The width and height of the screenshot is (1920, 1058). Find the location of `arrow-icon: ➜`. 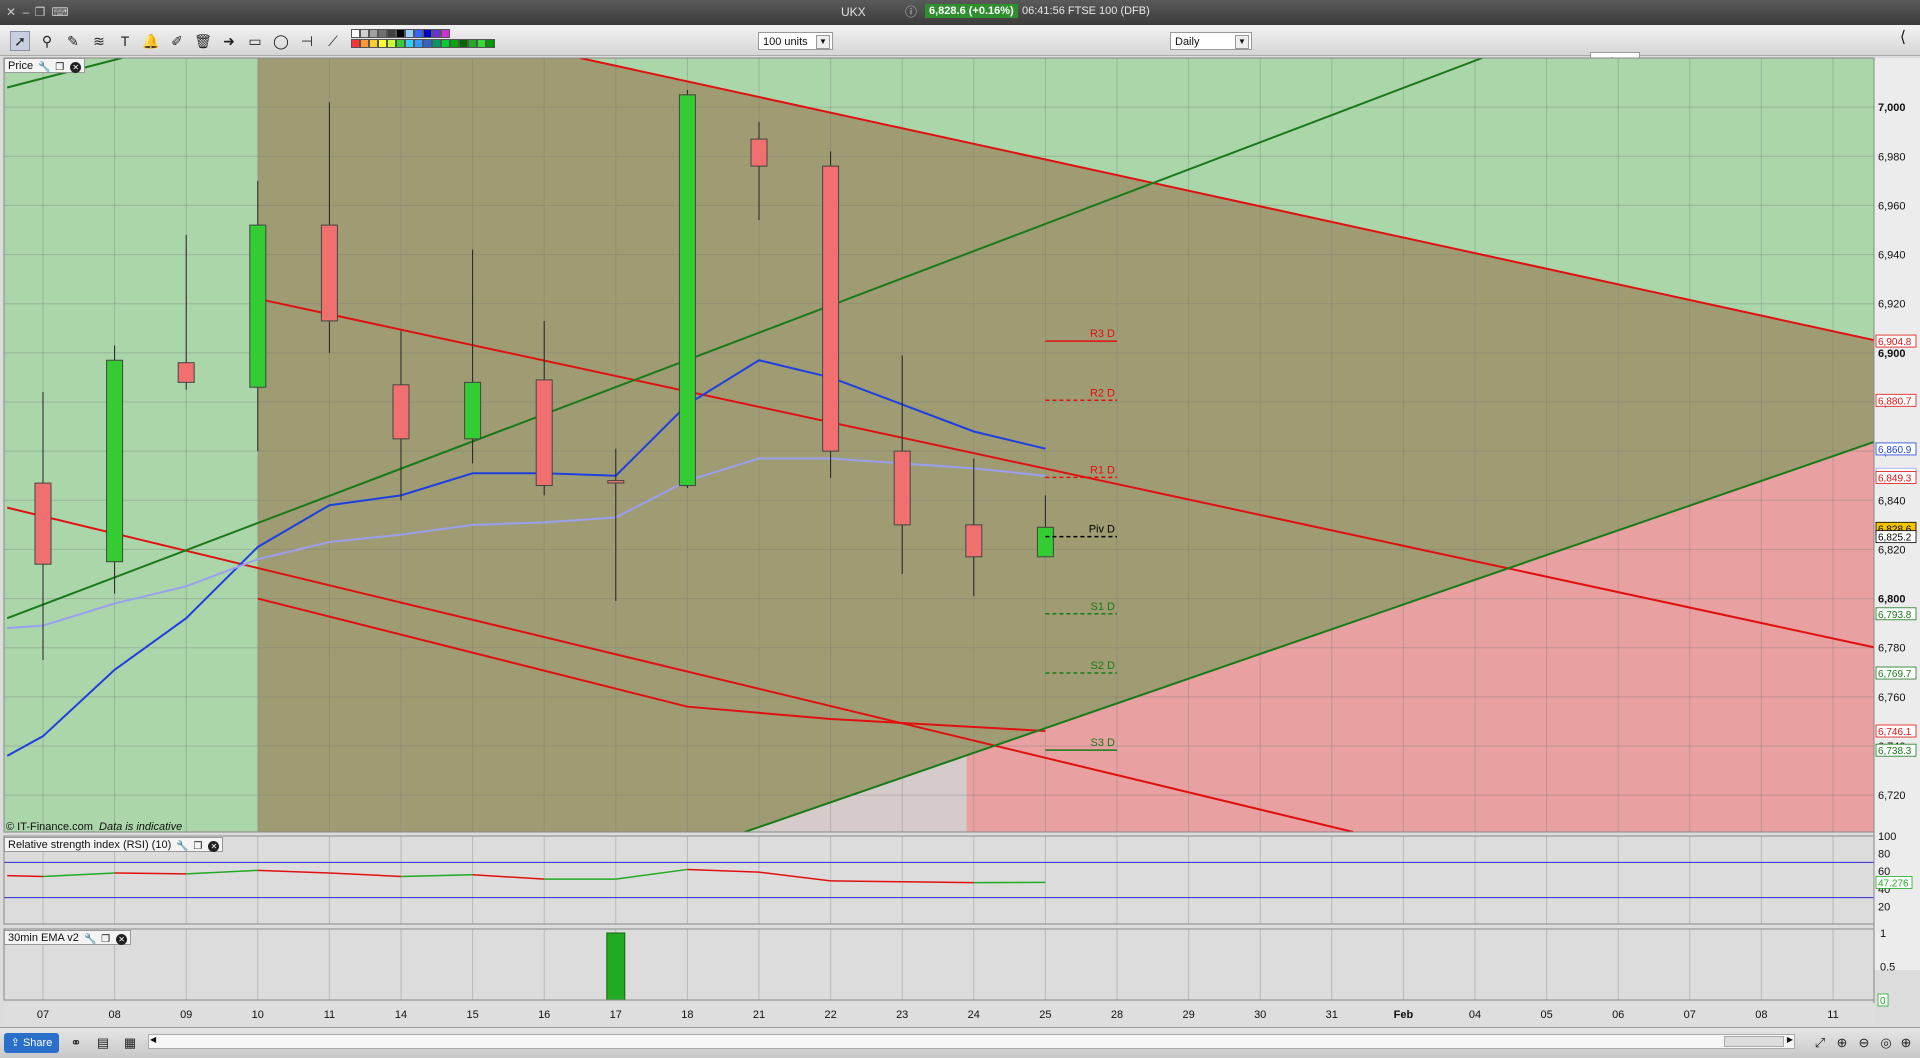

arrow-icon: ➜ is located at coordinates (229, 41).